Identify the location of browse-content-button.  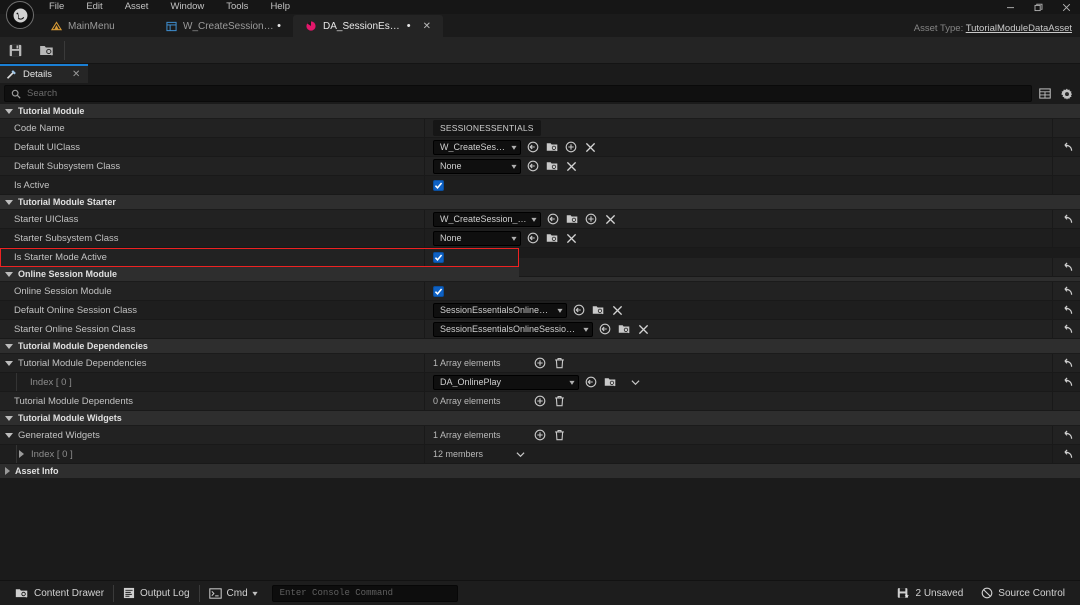
(46, 50).